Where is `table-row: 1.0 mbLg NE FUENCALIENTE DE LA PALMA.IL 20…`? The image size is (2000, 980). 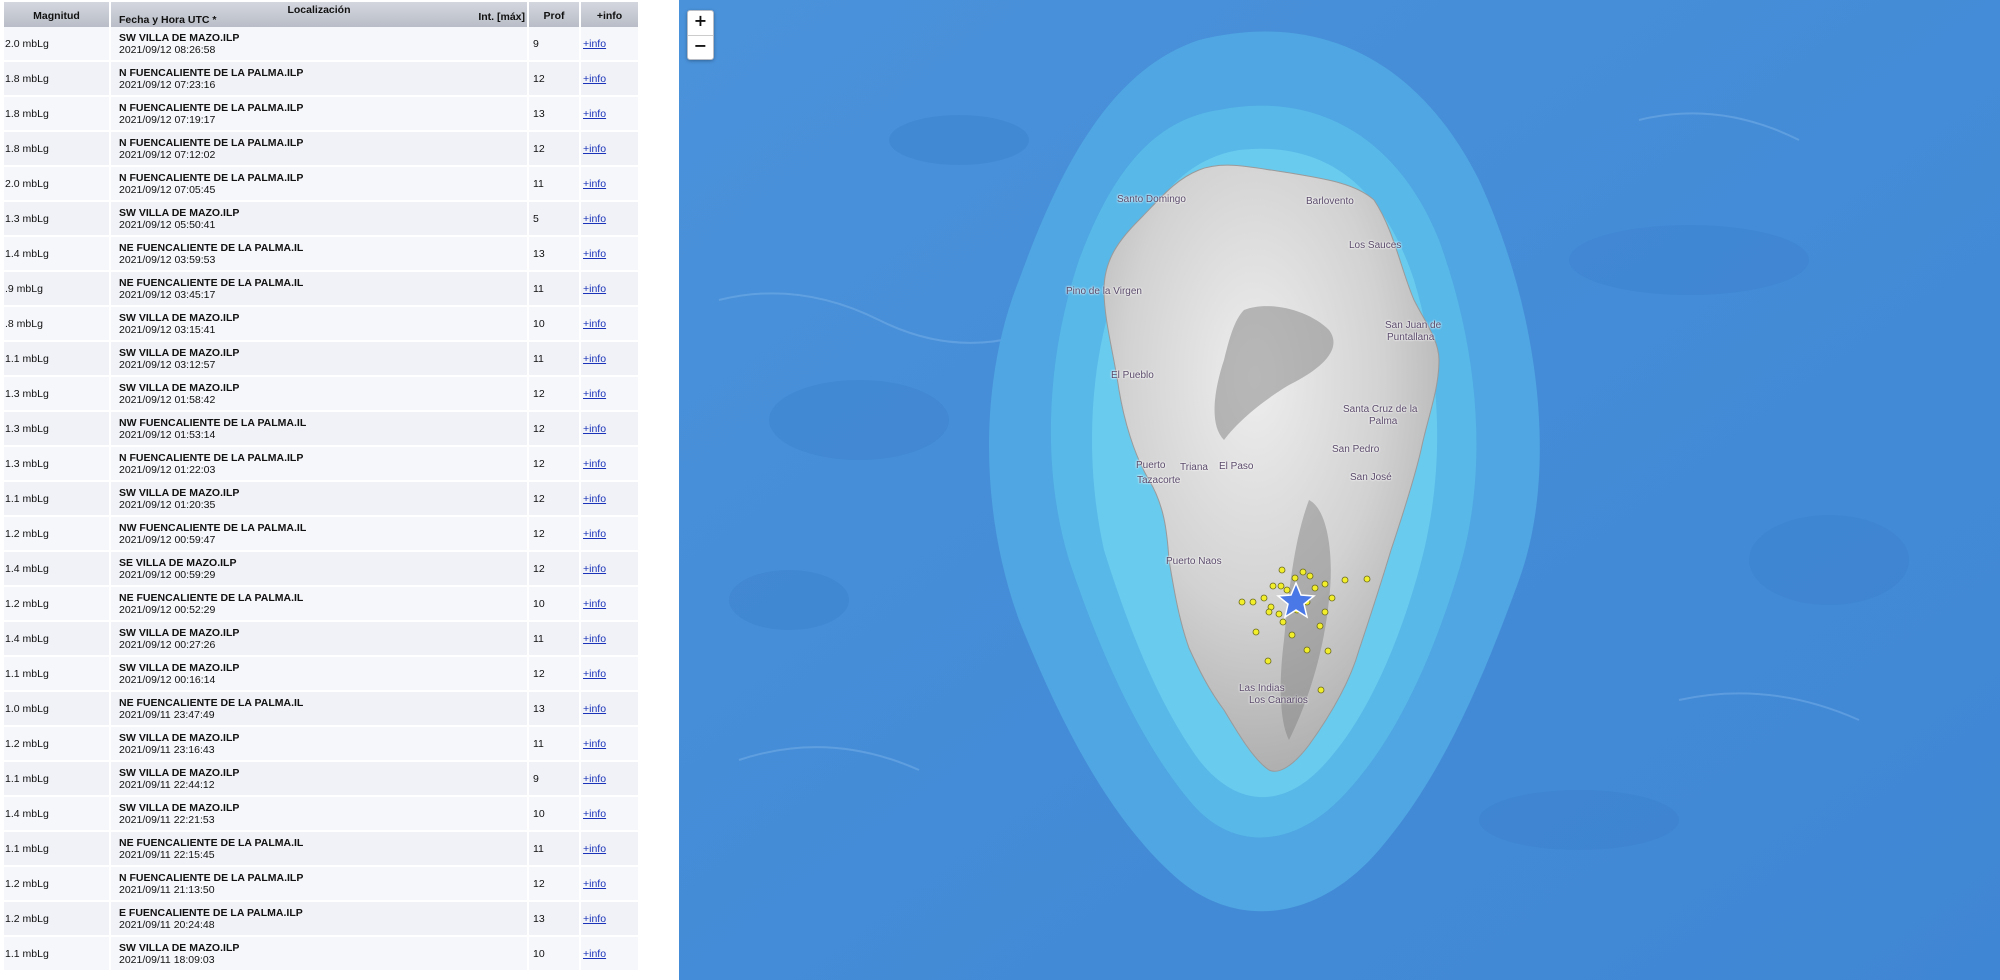
table-row: 1.0 mbLg NE FUENCALIENTE DE LA PALMA.IL 20… is located at coordinates (322, 709).